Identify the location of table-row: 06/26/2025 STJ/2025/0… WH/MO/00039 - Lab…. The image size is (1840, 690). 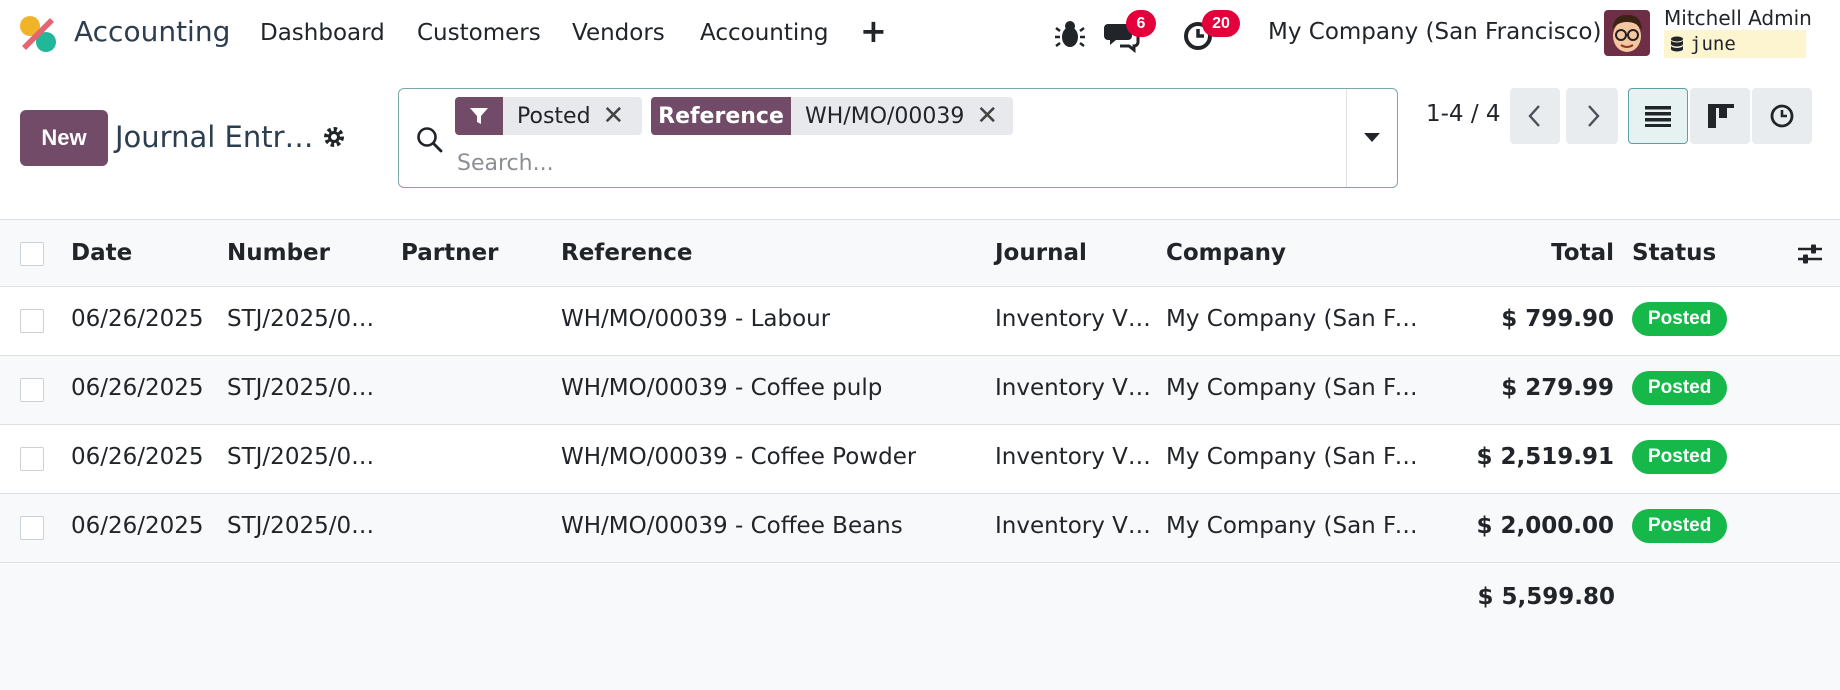
(920, 321).